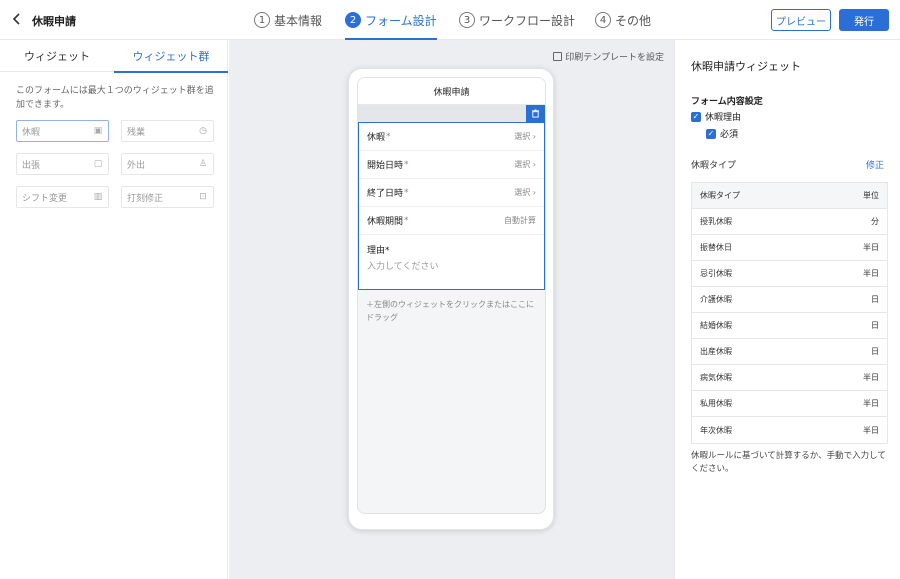 The width and height of the screenshot is (900, 579). What do you see at coordinates (98, 197) in the screenshot?
I see `building-icon: ▥` at bounding box center [98, 197].